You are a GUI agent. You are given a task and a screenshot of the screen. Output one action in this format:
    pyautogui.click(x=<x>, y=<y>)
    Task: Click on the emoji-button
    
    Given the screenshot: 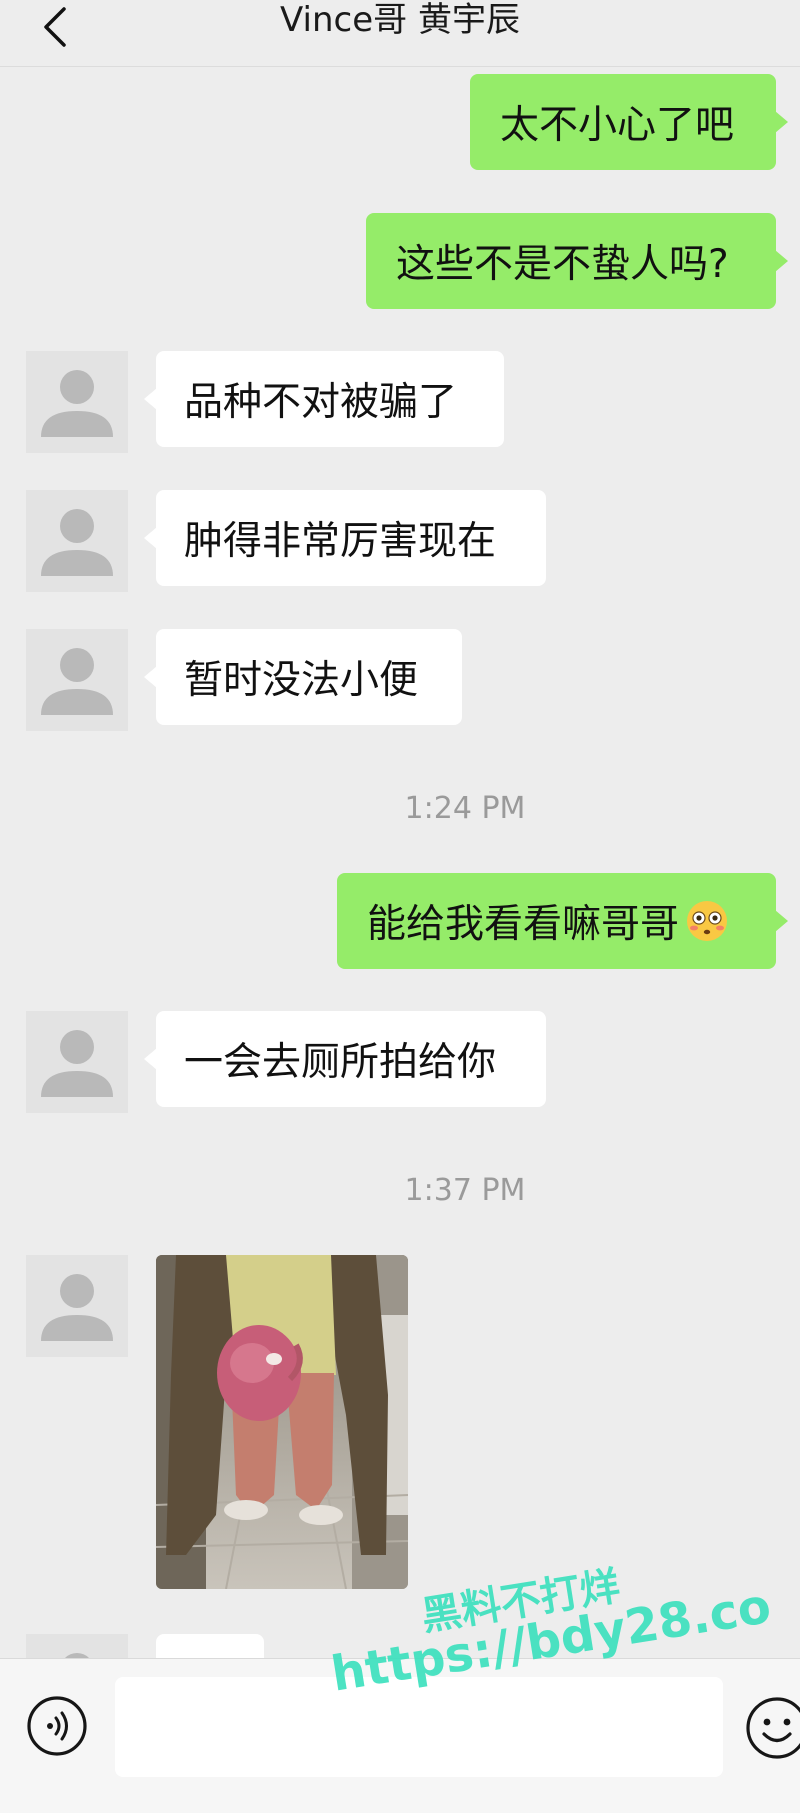 What is the action you would take?
    pyautogui.click(x=772, y=1728)
    